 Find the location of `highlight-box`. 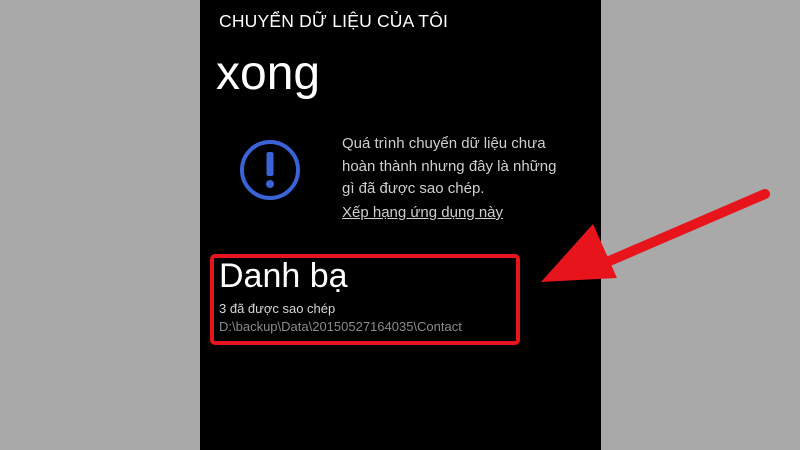

highlight-box is located at coordinates (365, 299).